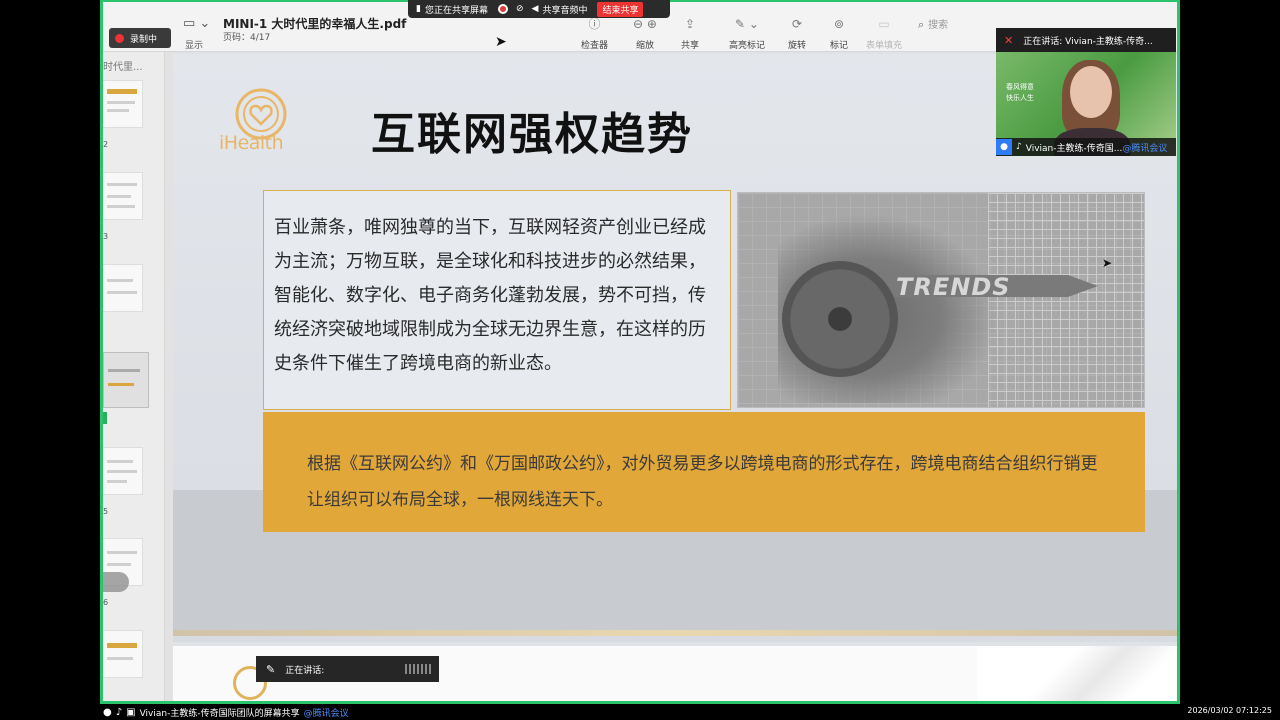  What do you see at coordinates (1009, 40) in the screenshot?
I see `mic-muted-icon: ✕` at bounding box center [1009, 40].